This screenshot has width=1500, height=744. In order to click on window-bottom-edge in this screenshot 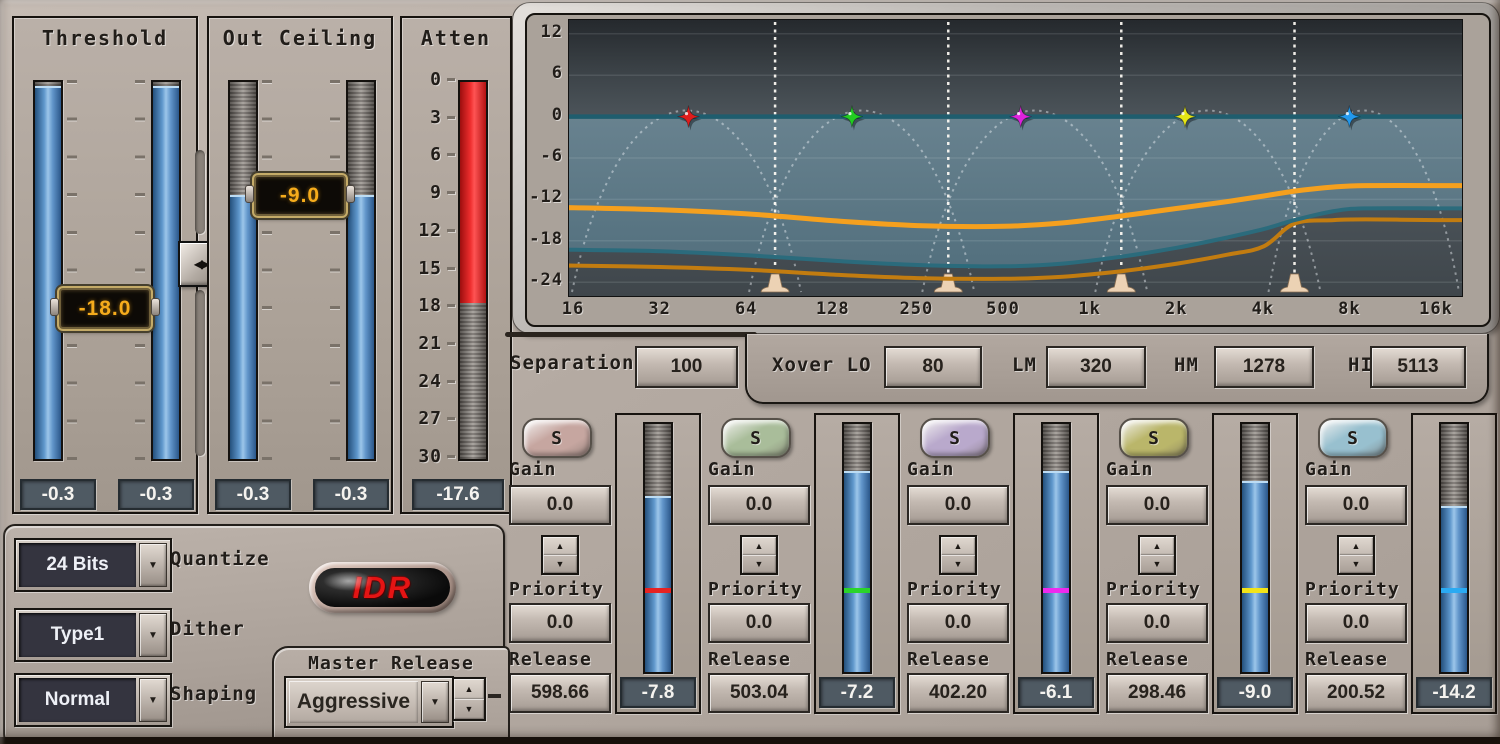, I will do `click(750, 740)`.